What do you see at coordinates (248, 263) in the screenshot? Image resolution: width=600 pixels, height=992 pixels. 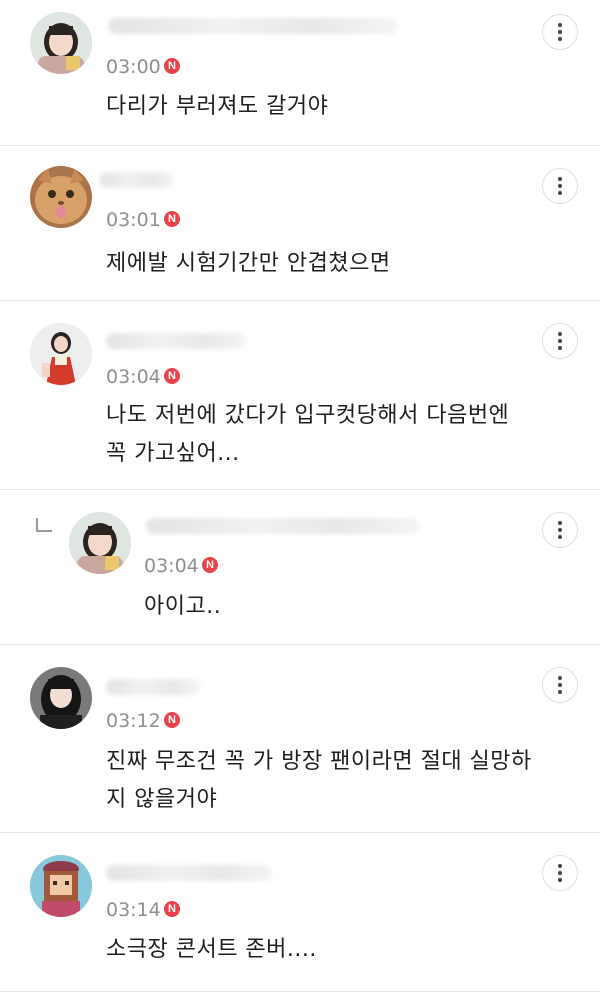 I see `comment-text: 제에발 시험기간만 안겹쳤으면` at bounding box center [248, 263].